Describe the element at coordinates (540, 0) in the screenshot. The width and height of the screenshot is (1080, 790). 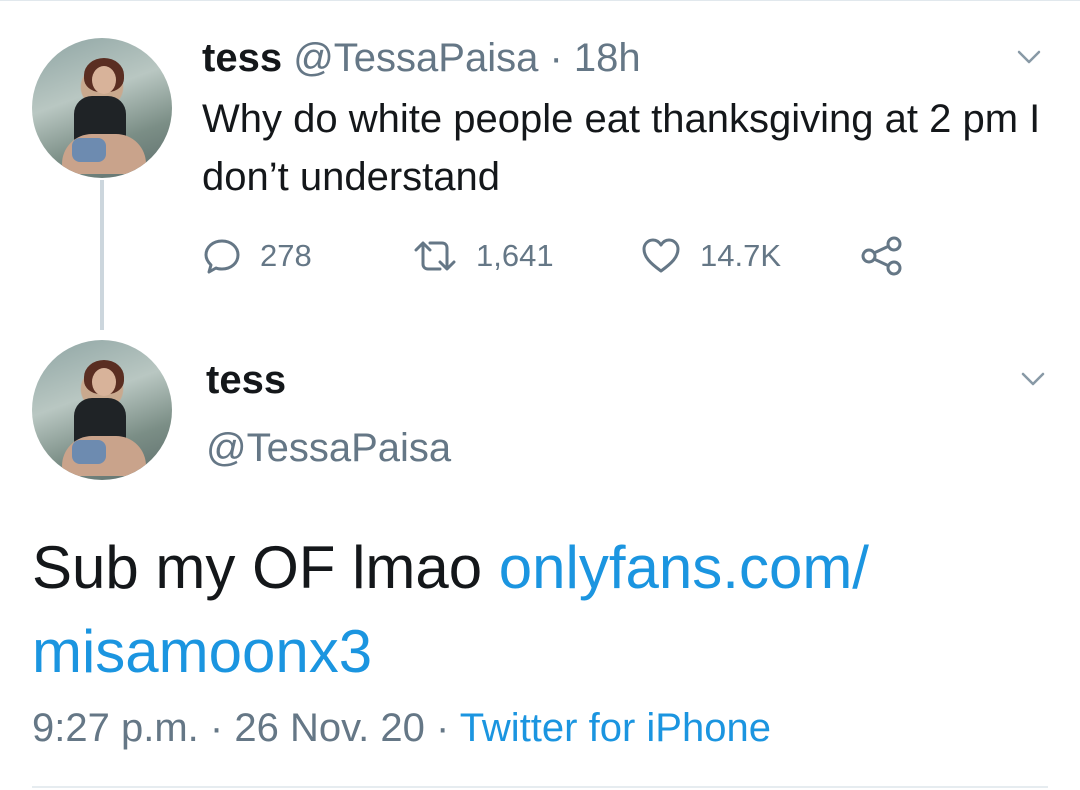
I see `top-divider` at that location.